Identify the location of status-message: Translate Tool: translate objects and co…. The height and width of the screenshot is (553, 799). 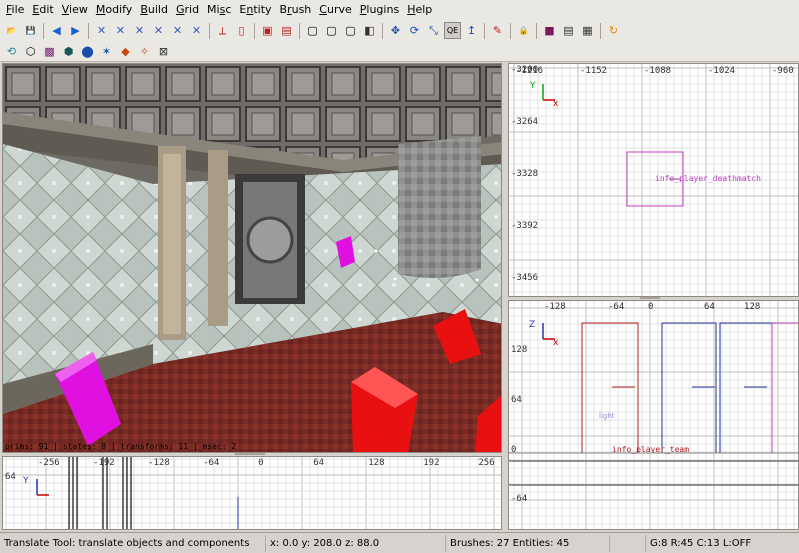
(133, 543).